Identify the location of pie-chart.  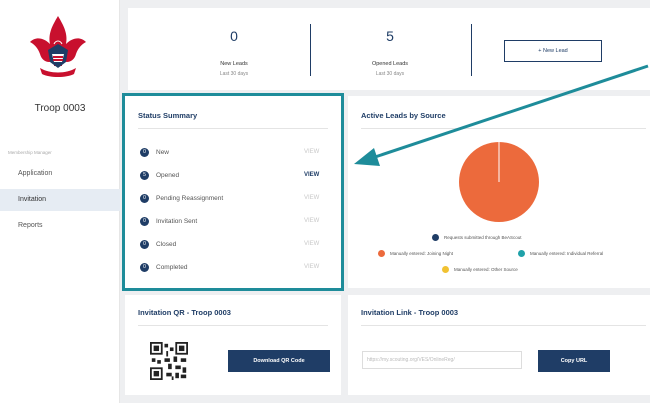
(499, 182).